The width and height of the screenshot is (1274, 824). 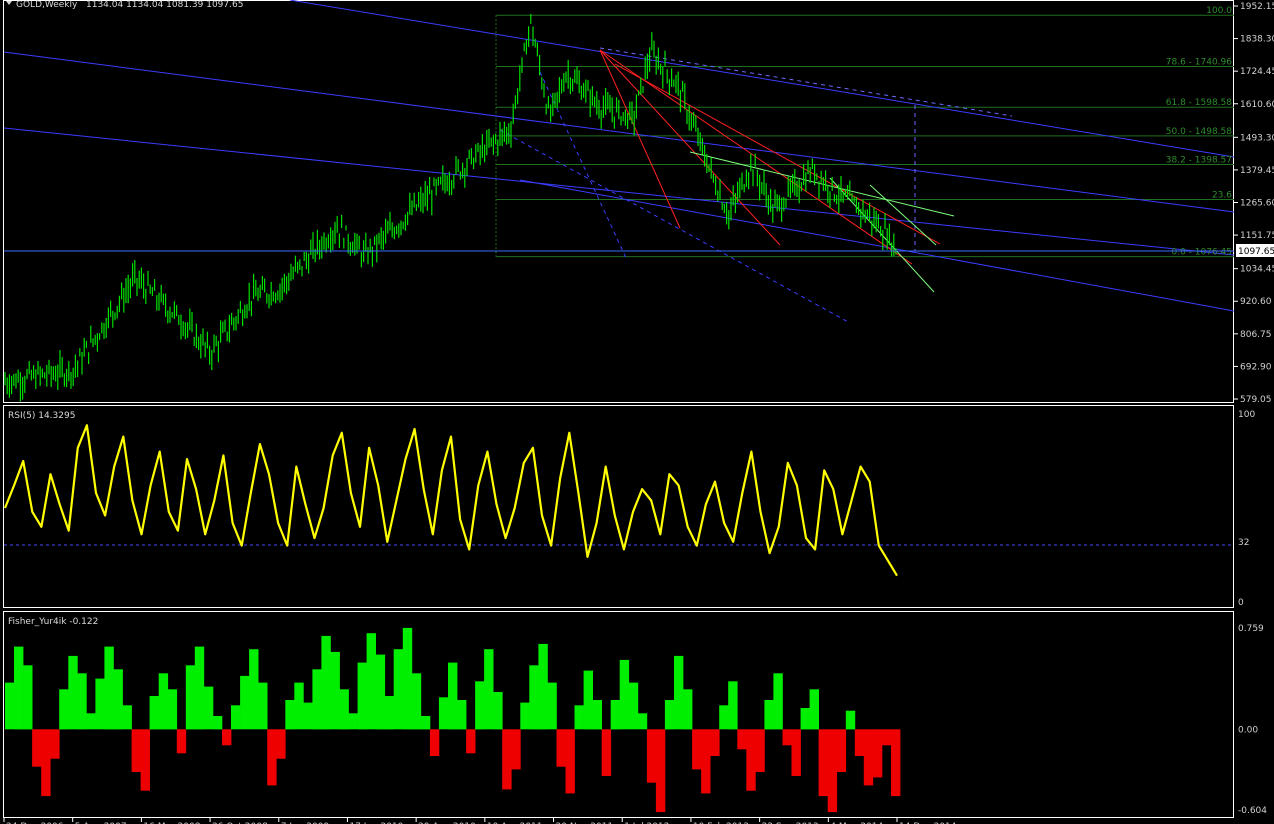 I want to click on rsi-tick-label: 100, so click(x=1246, y=415).